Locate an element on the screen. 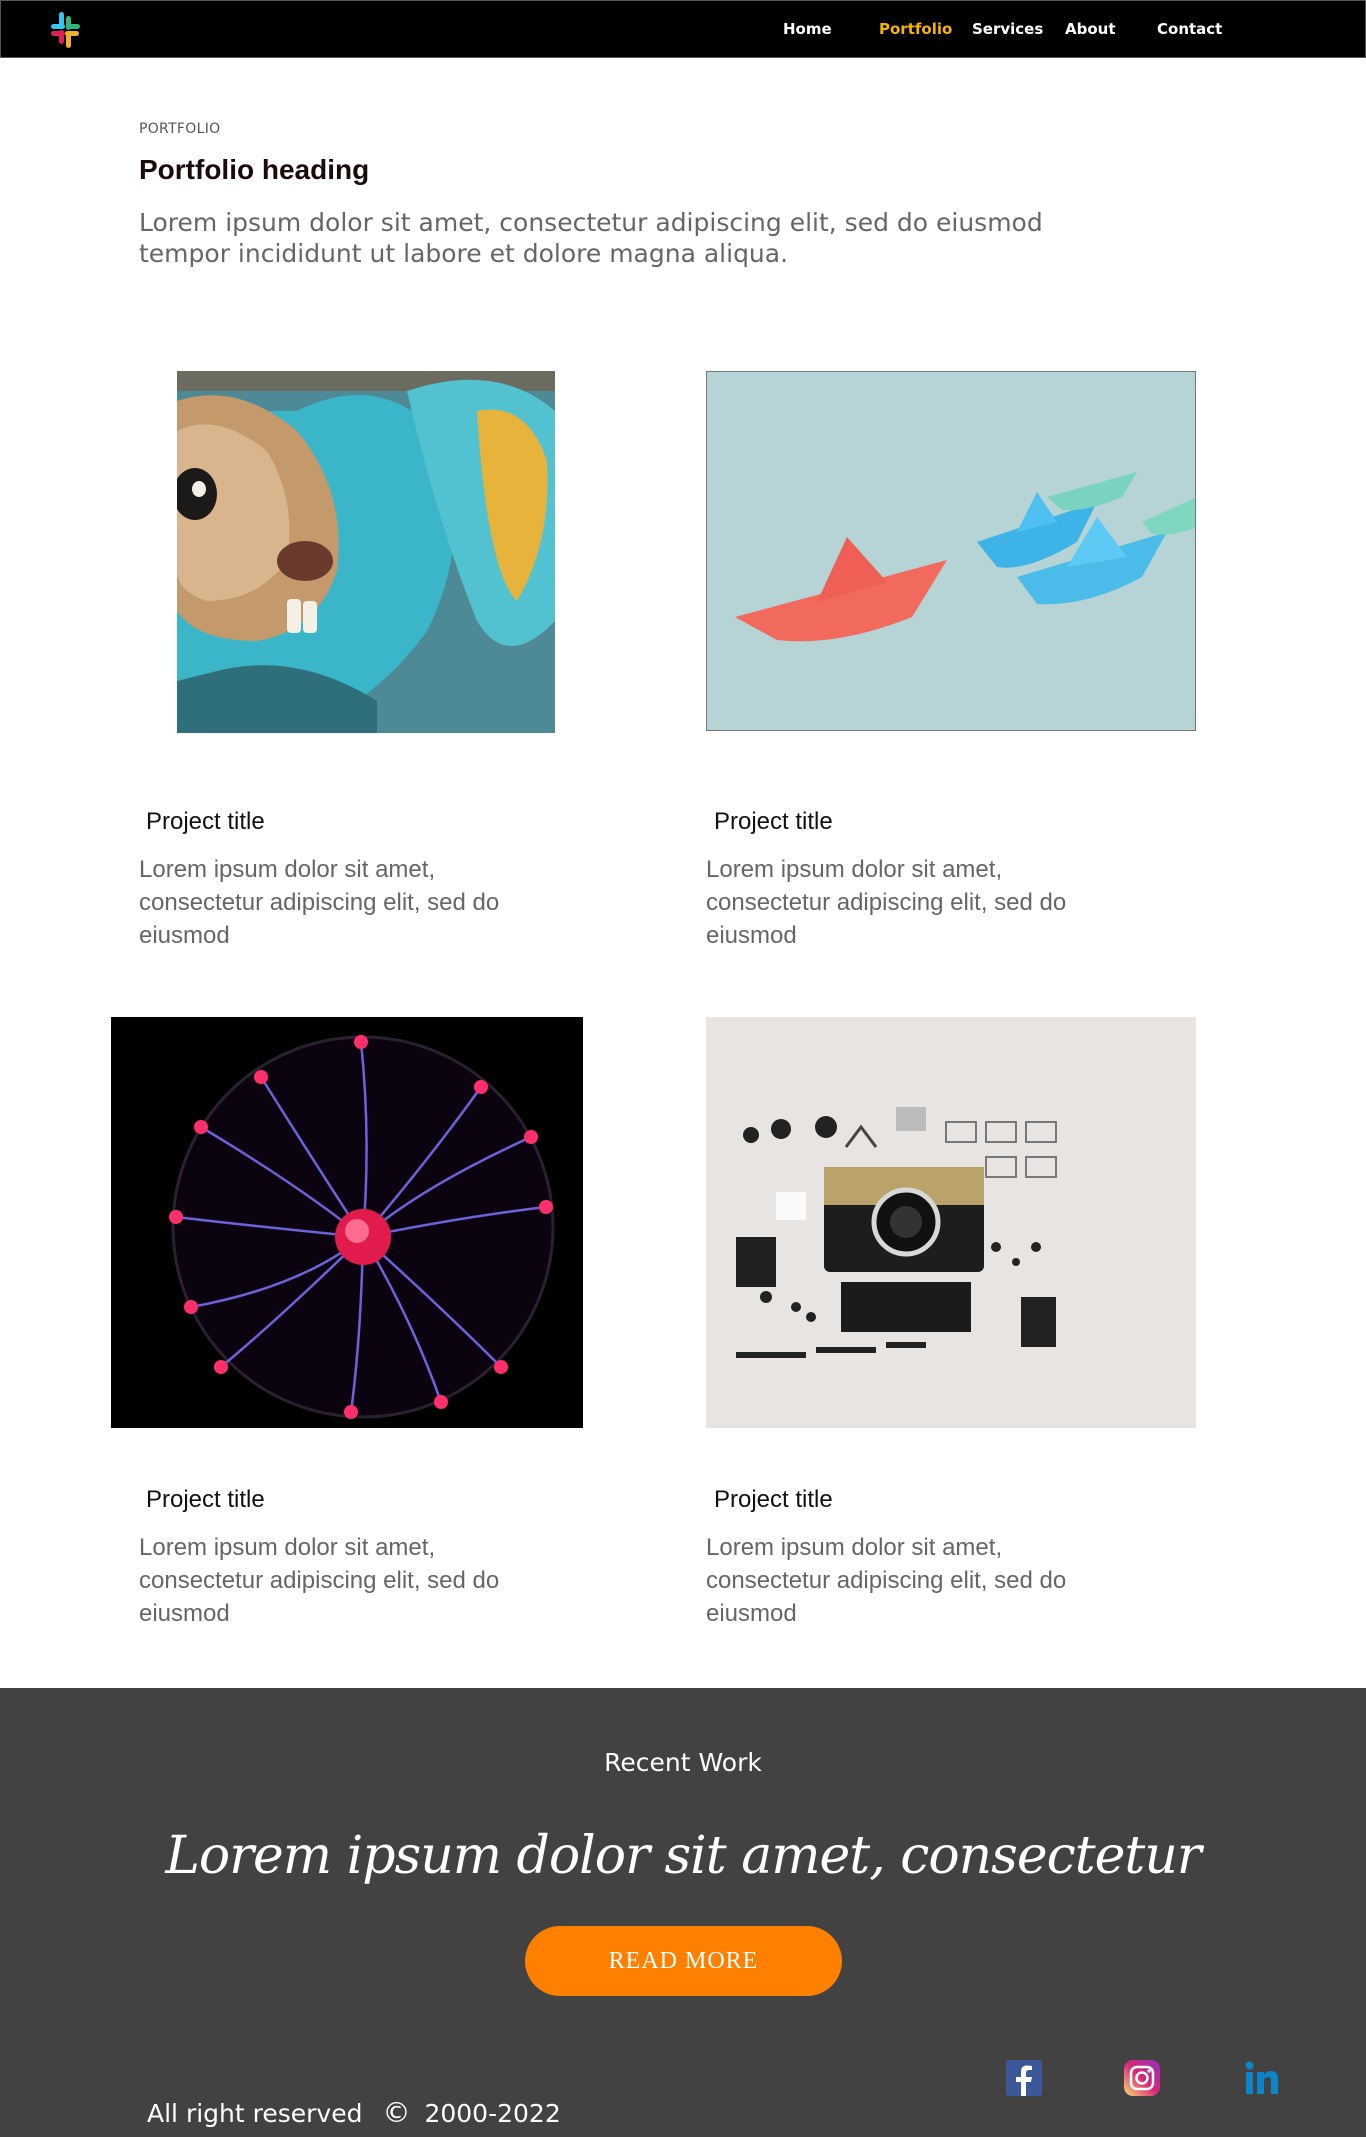 The image size is (1366, 2137). nav-services: Services is located at coordinates (1007, 29).